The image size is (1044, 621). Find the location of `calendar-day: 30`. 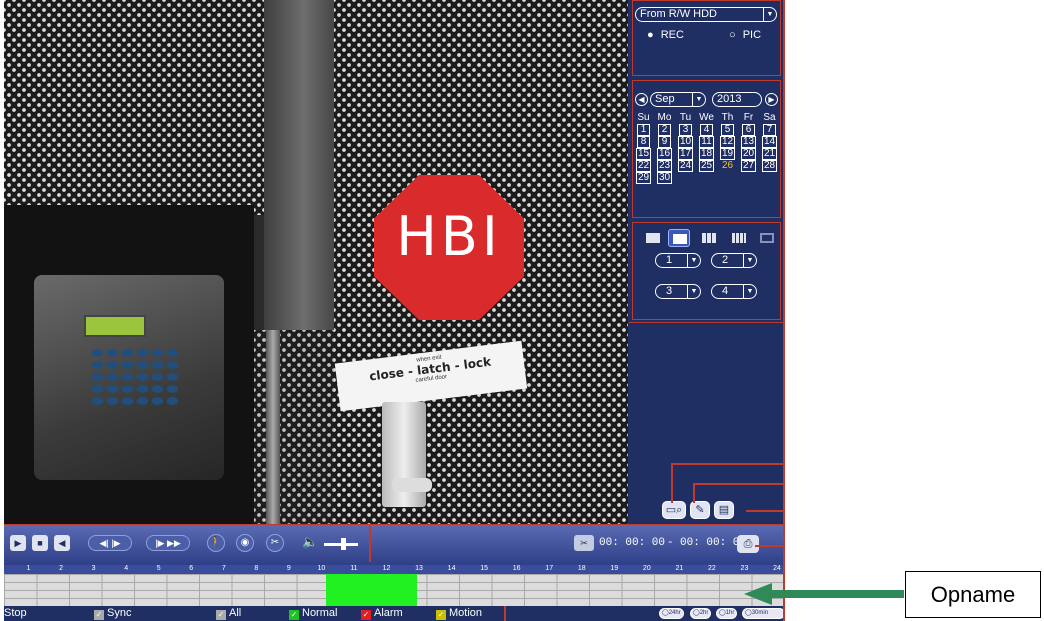

calendar-day: 30 is located at coordinates (664, 178).